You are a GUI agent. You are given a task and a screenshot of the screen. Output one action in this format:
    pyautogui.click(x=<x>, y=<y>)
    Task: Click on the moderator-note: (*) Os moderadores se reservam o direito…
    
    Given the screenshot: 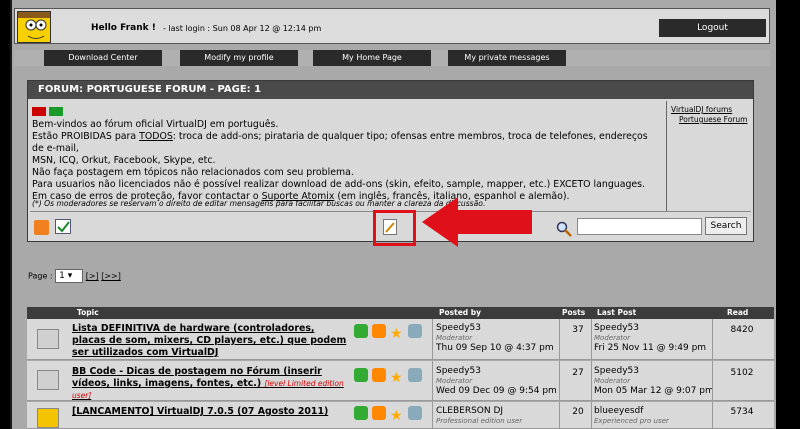 What is the action you would take?
    pyautogui.click(x=259, y=203)
    